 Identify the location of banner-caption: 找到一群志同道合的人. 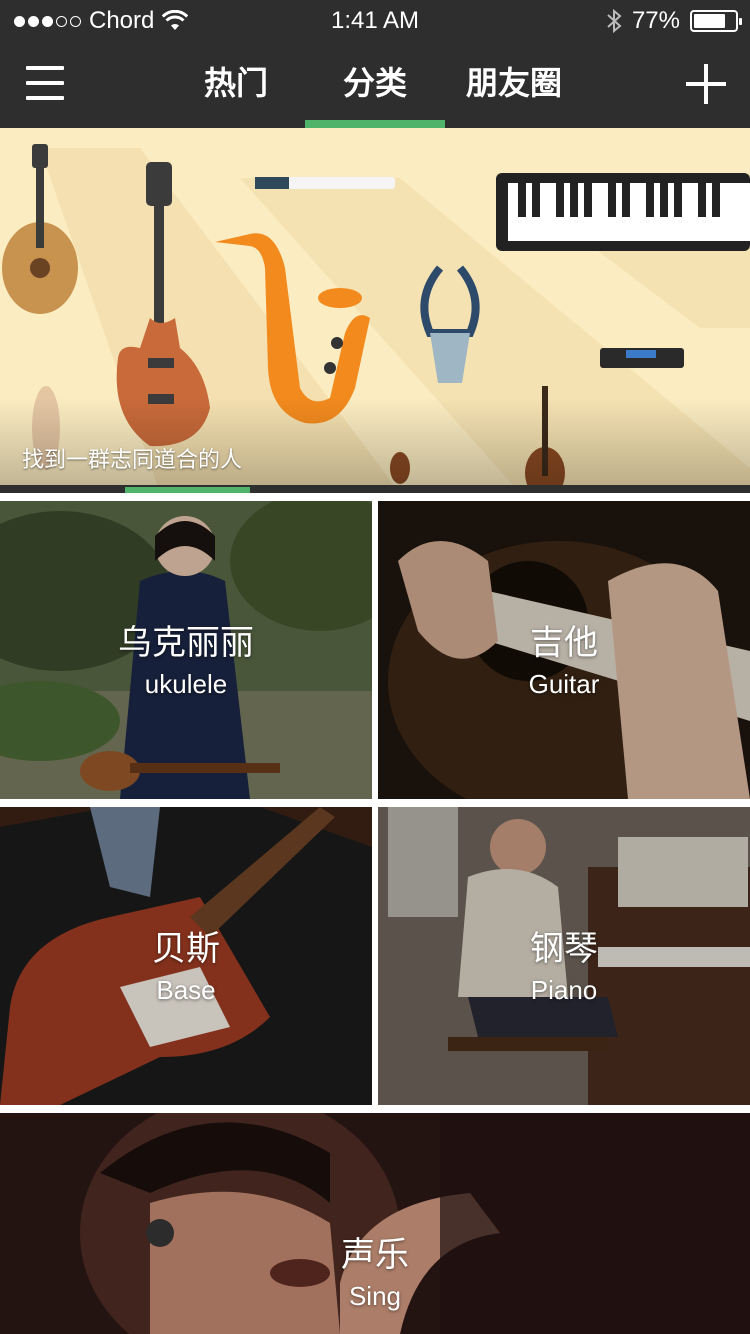
(132, 460).